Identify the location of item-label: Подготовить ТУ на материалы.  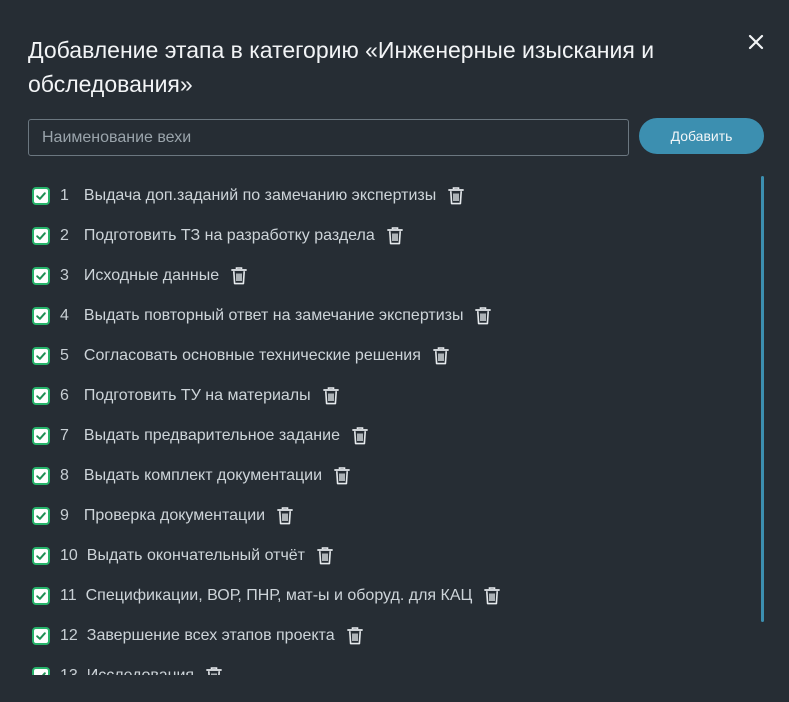
(197, 395).